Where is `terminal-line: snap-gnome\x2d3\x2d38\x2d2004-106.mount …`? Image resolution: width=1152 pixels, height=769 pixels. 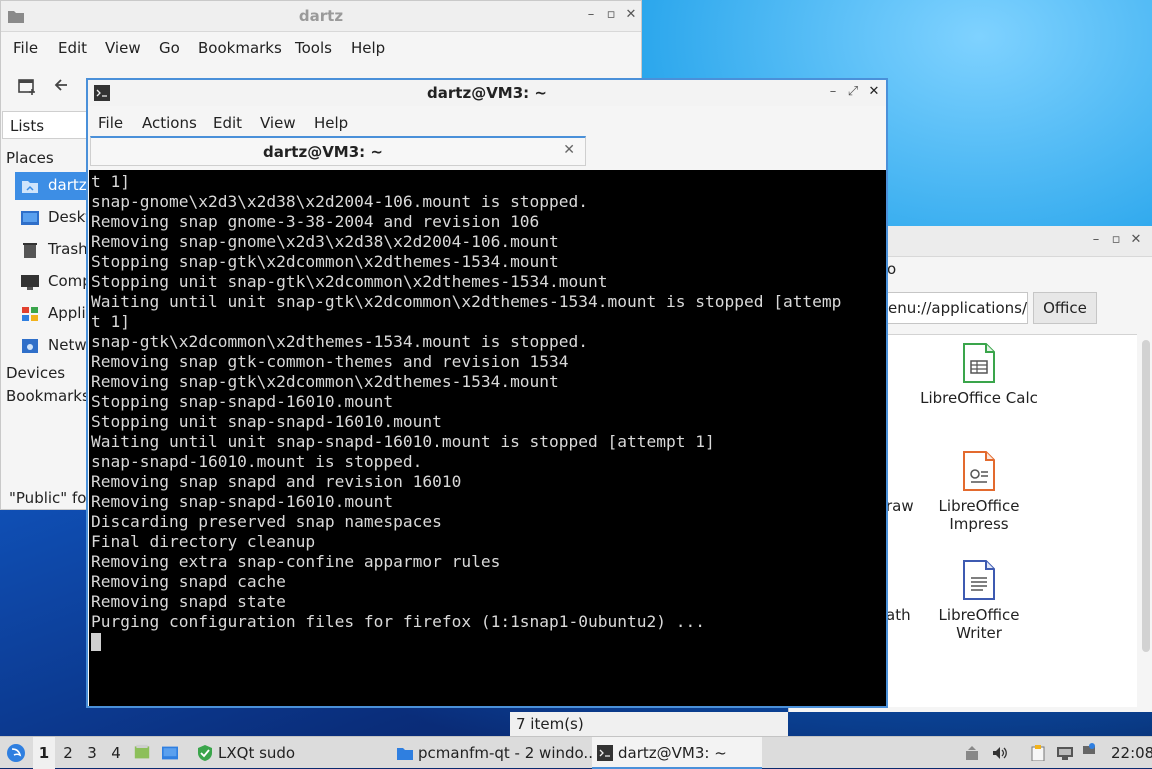
terminal-line: snap-gnome\x2d3\x2d38\x2d2004-106.mount … is located at coordinates (340, 201).